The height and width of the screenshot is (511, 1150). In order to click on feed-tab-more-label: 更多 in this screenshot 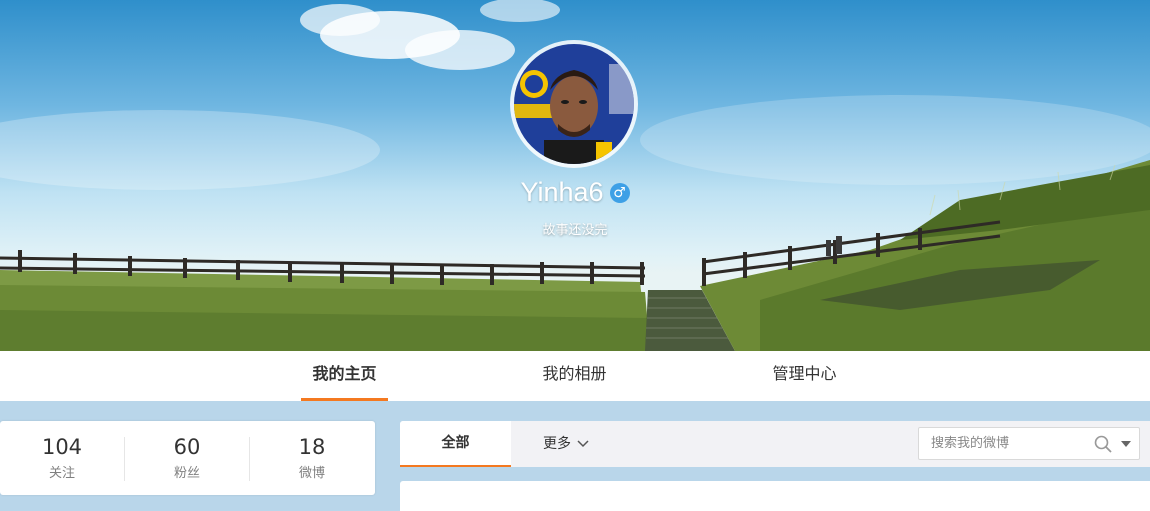, I will do `click(557, 444)`.